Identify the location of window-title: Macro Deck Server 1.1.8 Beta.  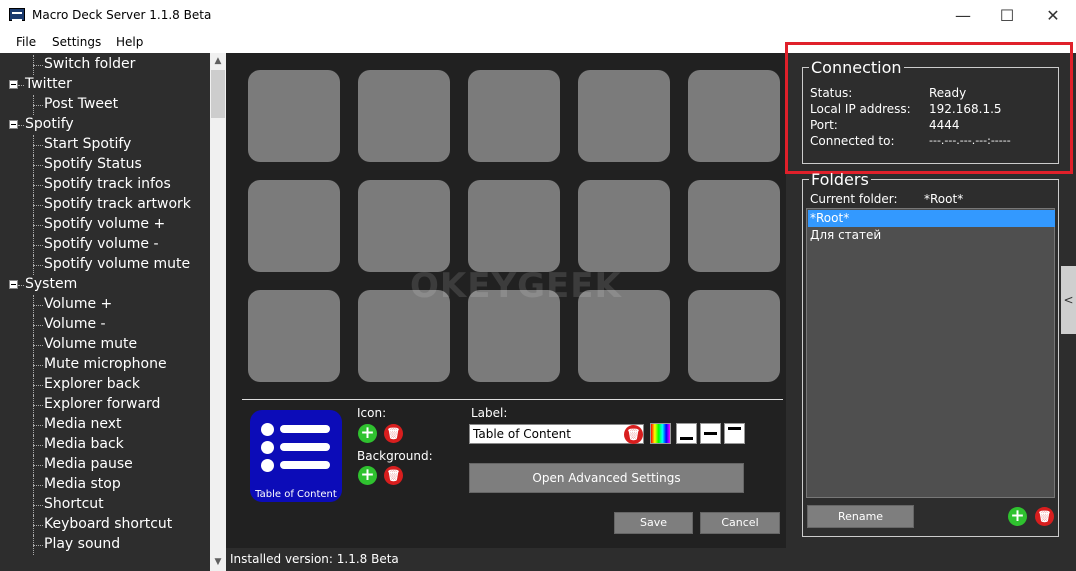
(122, 15).